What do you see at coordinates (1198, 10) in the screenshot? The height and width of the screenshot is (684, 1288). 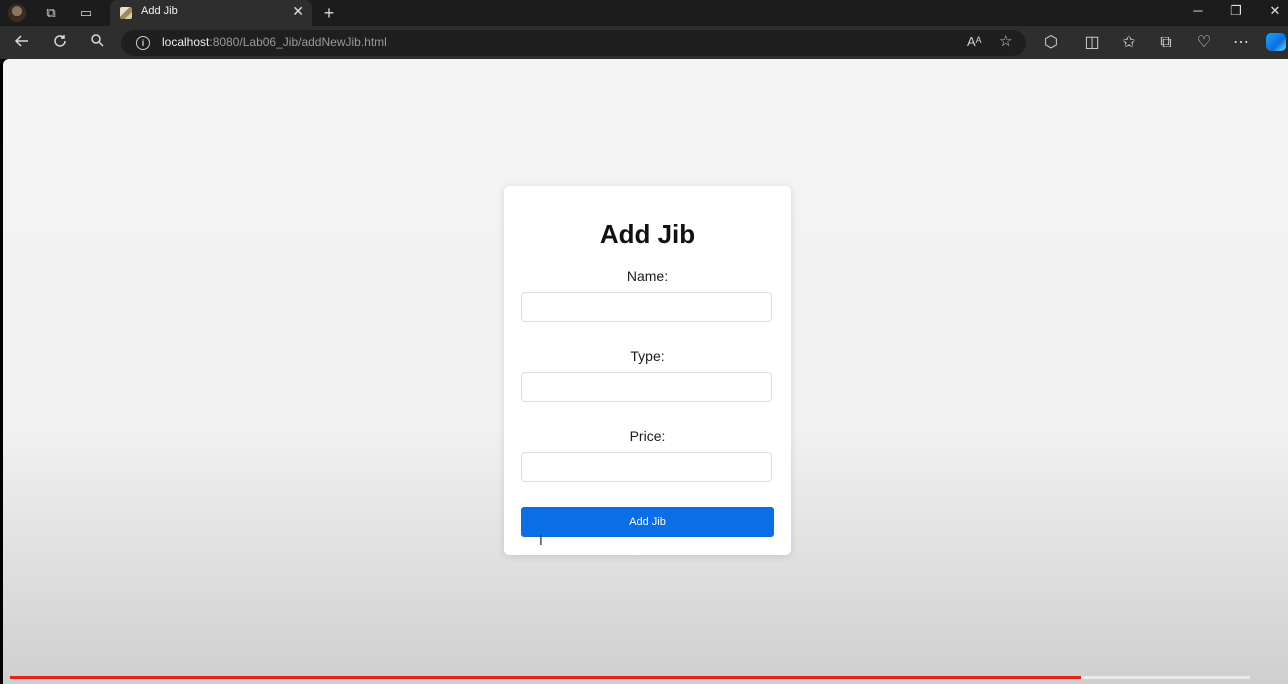 I see `minimize-icon: ─` at bounding box center [1198, 10].